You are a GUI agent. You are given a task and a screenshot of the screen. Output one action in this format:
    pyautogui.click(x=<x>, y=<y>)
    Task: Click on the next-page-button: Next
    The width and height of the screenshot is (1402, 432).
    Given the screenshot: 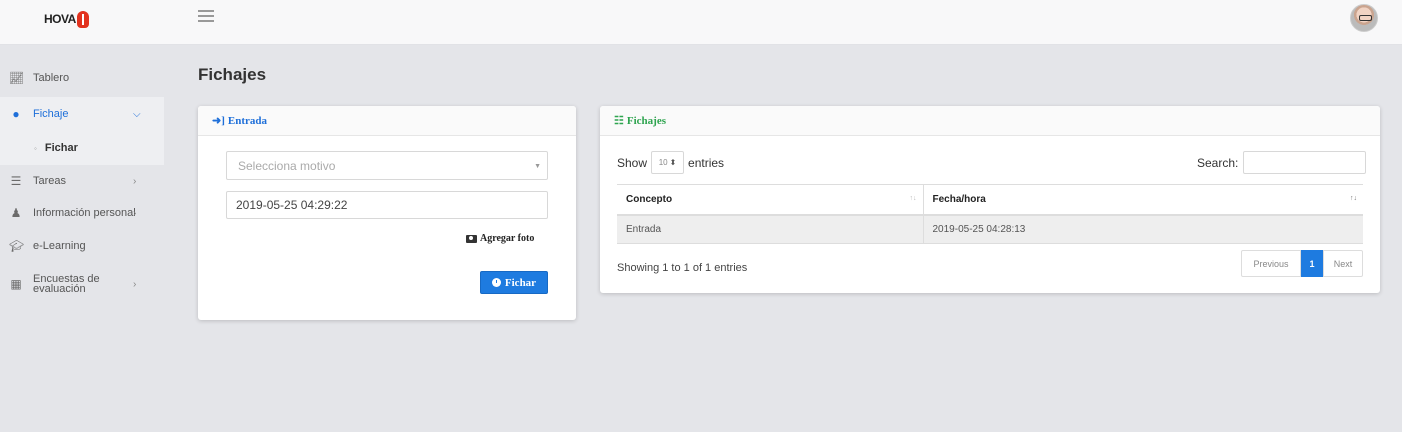 What is the action you would take?
    pyautogui.click(x=1343, y=263)
    